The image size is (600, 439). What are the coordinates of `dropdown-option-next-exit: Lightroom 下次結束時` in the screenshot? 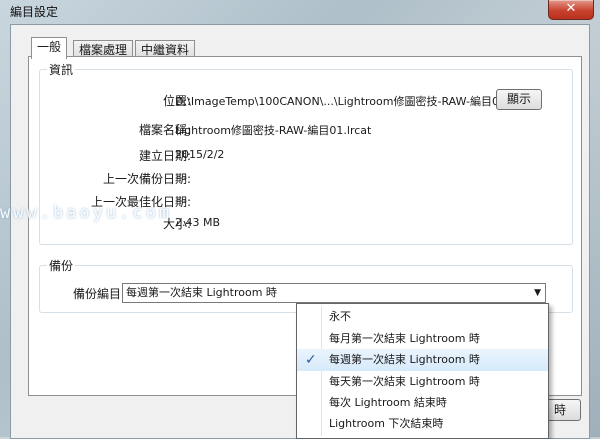 It's located at (422, 424).